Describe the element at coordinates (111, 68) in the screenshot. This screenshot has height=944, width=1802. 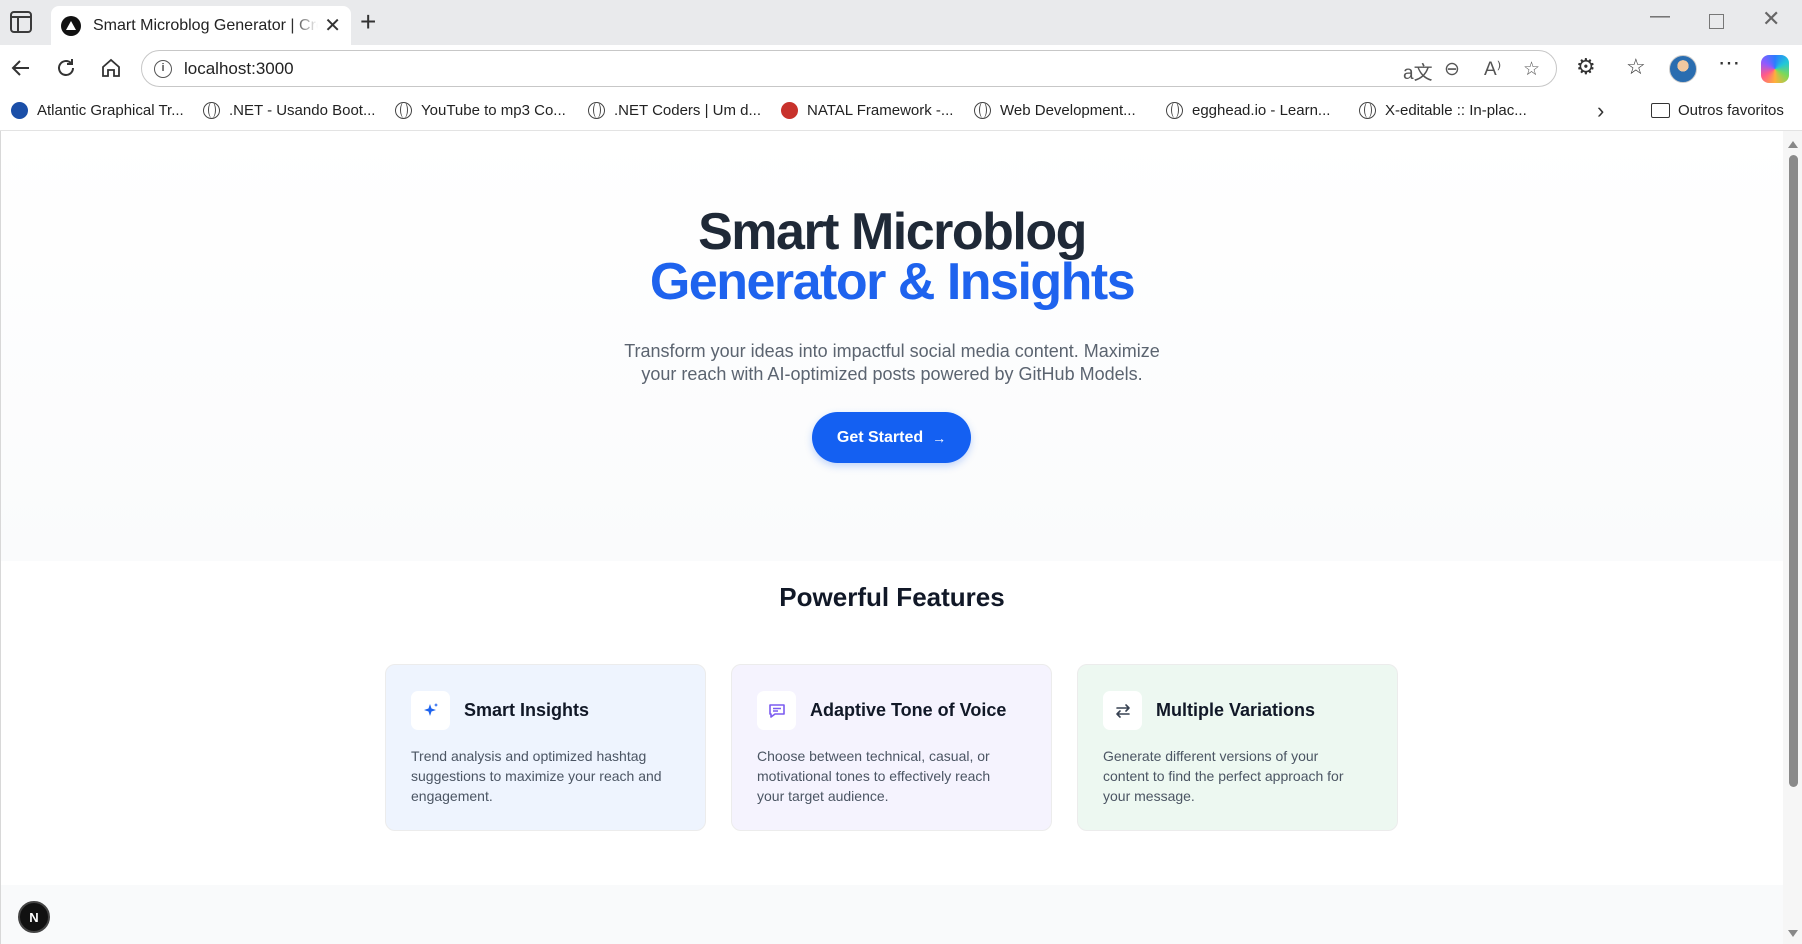
I see `home-icon` at that location.